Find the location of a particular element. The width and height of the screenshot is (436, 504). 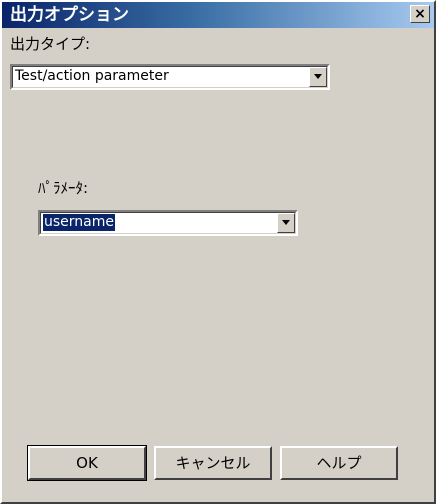

output-type-select: Test/action parameter is located at coordinates (170, 77).